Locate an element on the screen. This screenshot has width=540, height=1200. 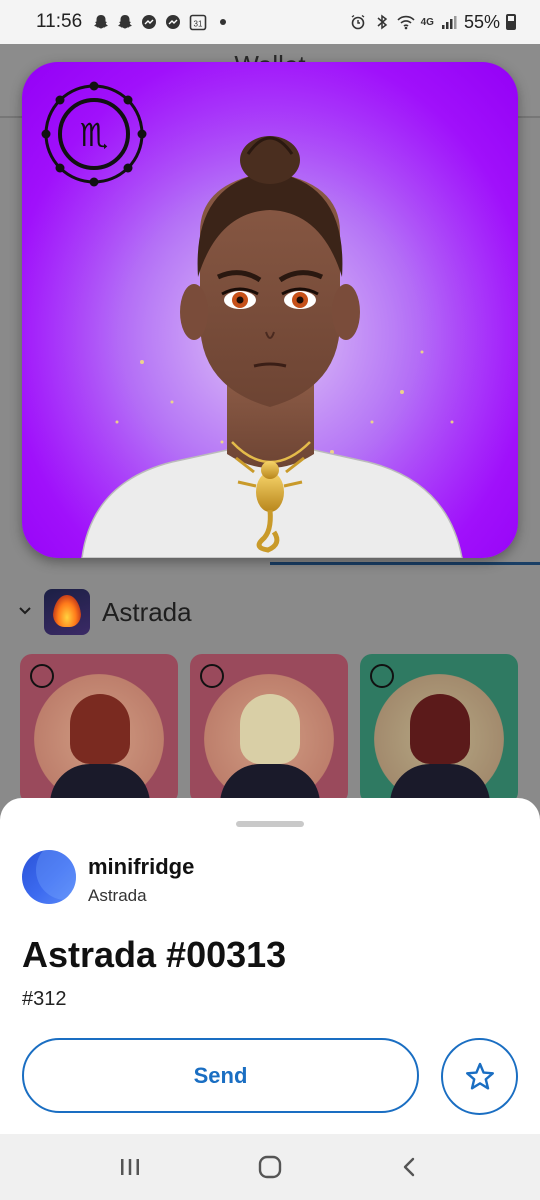
nft-title: Astrada #00313 is located at coordinates (154, 954).